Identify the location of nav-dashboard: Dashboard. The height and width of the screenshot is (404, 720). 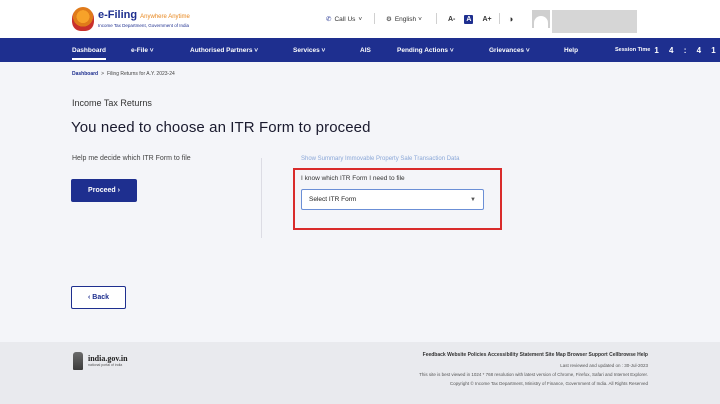
(89, 50).